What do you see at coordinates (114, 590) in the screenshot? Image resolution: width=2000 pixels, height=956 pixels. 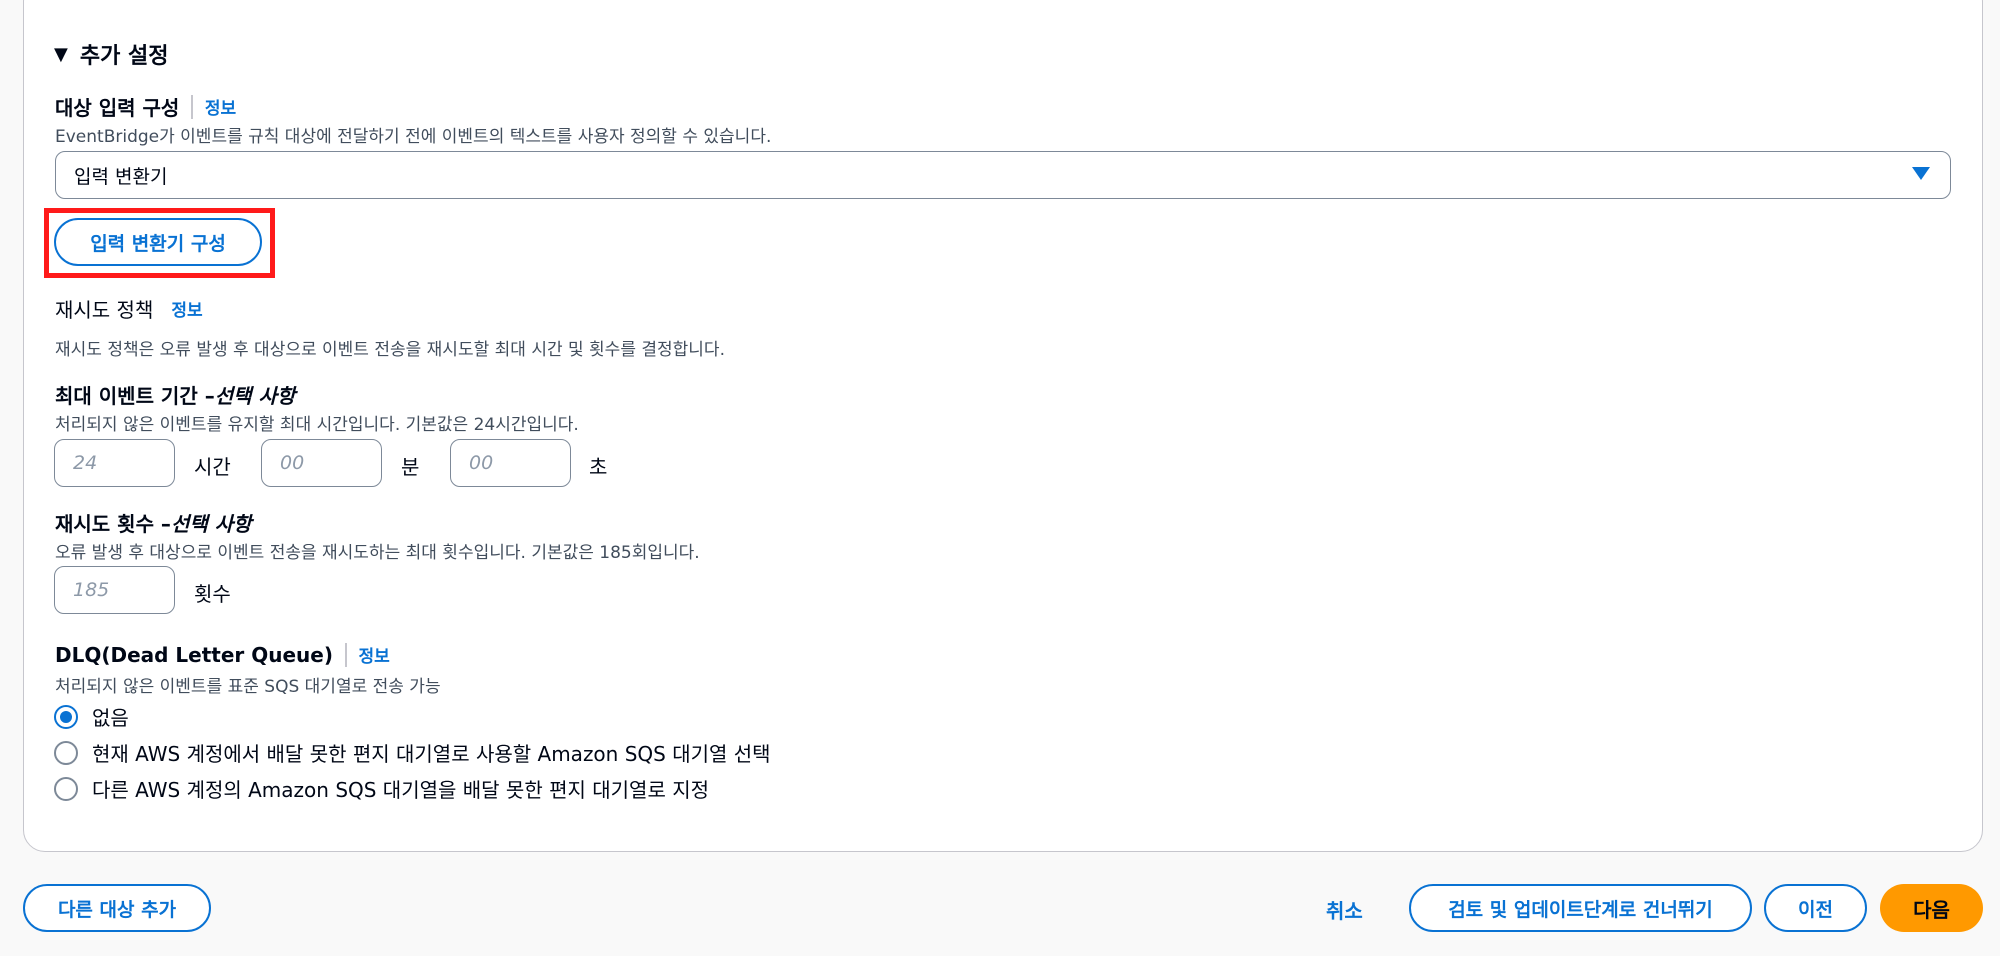 I see `retry-attempts-input: 185` at bounding box center [114, 590].